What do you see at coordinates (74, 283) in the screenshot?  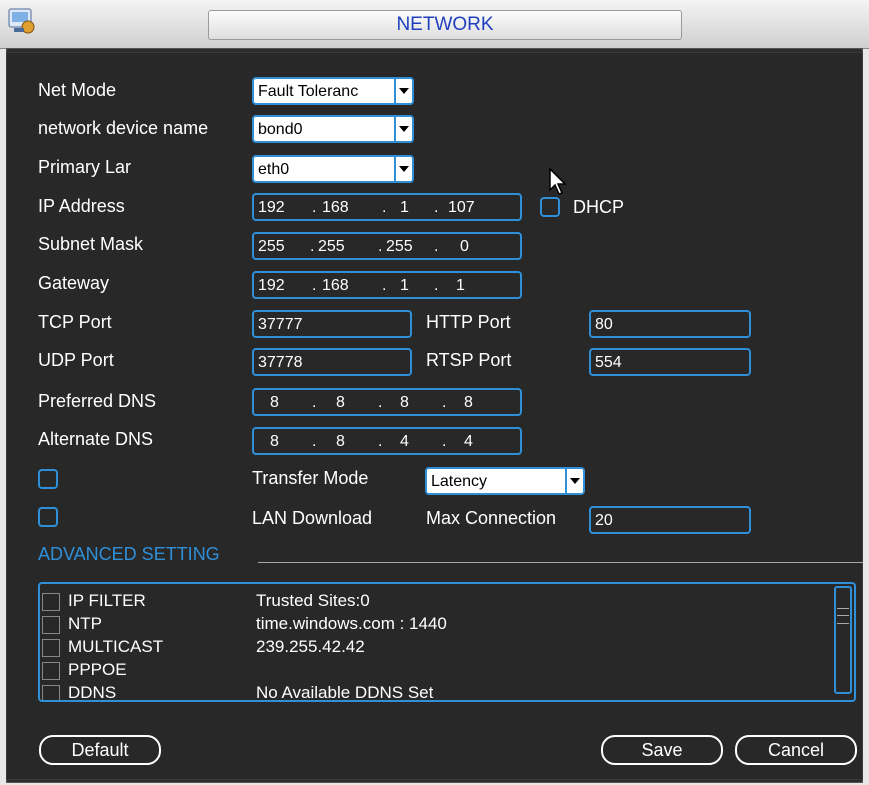 I see `gateway-label: Gateway` at bounding box center [74, 283].